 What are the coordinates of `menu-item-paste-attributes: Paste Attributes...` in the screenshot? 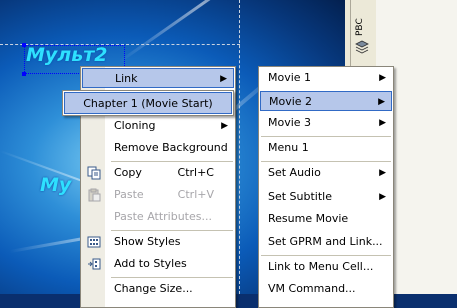 It's located at (158, 217).